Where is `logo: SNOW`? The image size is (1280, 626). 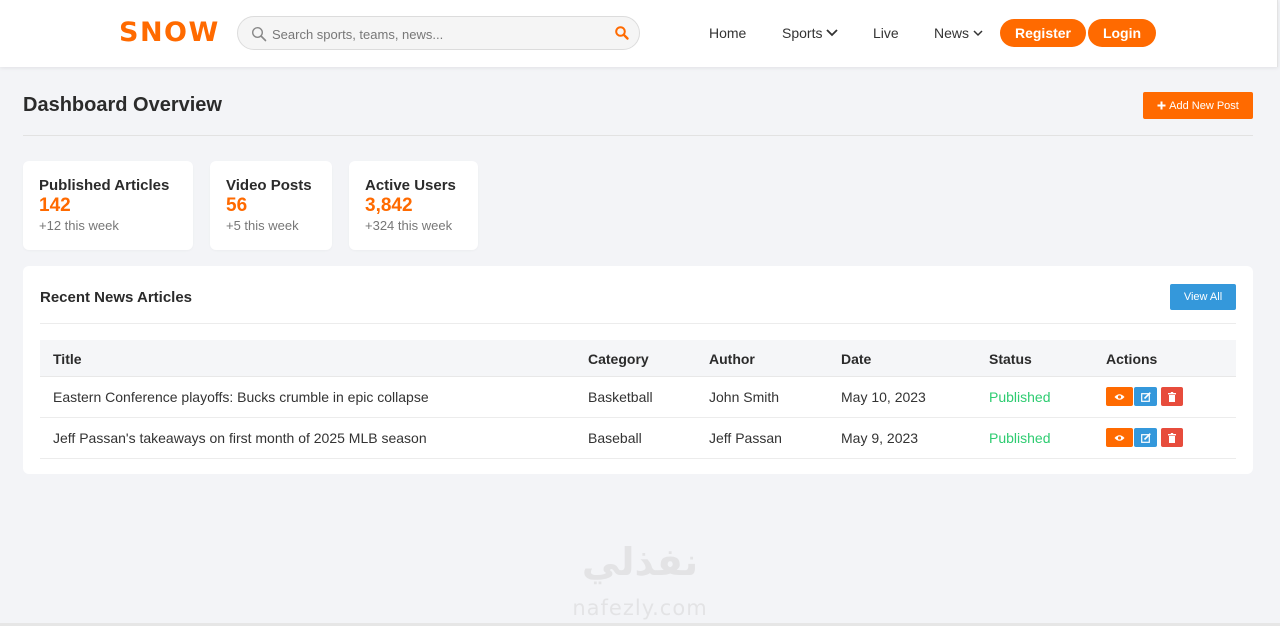
logo: SNOW is located at coordinates (169, 32).